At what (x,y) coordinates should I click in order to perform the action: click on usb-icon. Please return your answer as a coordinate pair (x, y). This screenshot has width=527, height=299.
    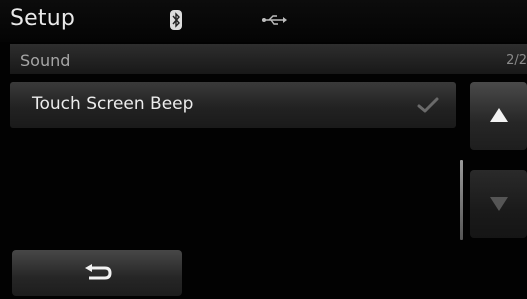
    Looking at the image, I should click on (274, 20).